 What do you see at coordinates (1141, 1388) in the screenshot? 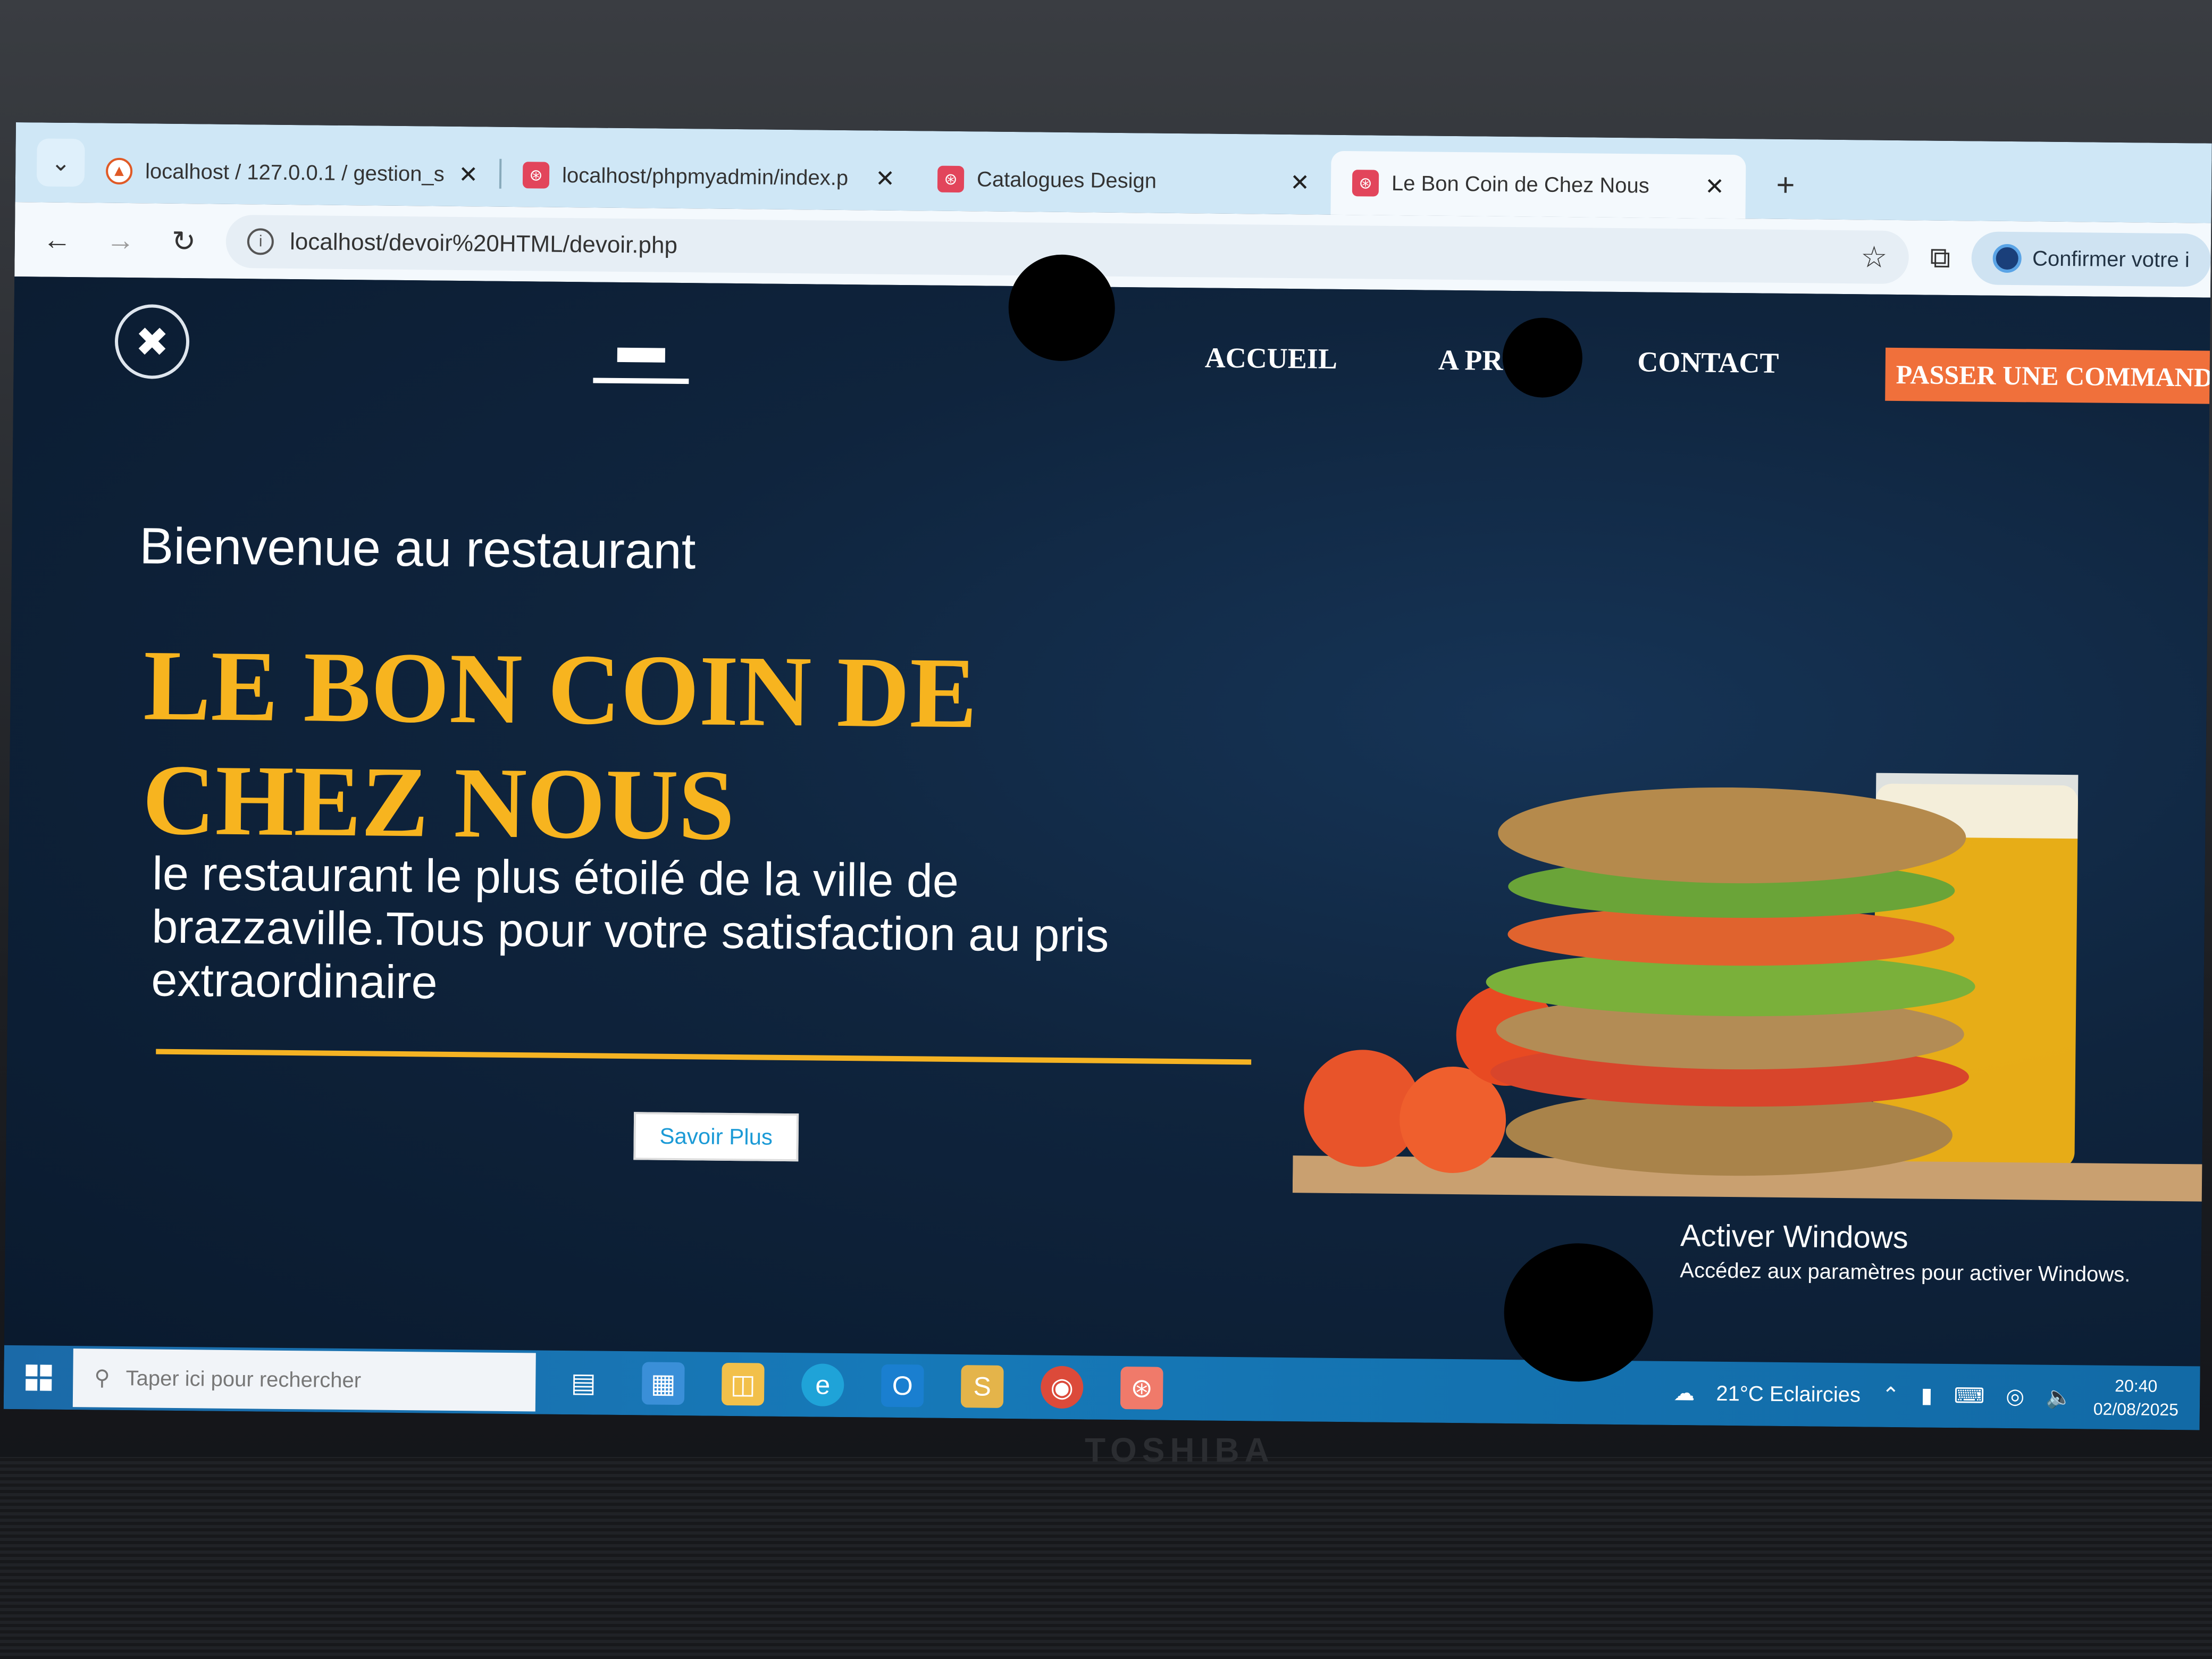
I see `xampp-taskbar-icon: ⊛` at bounding box center [1141, 1388].